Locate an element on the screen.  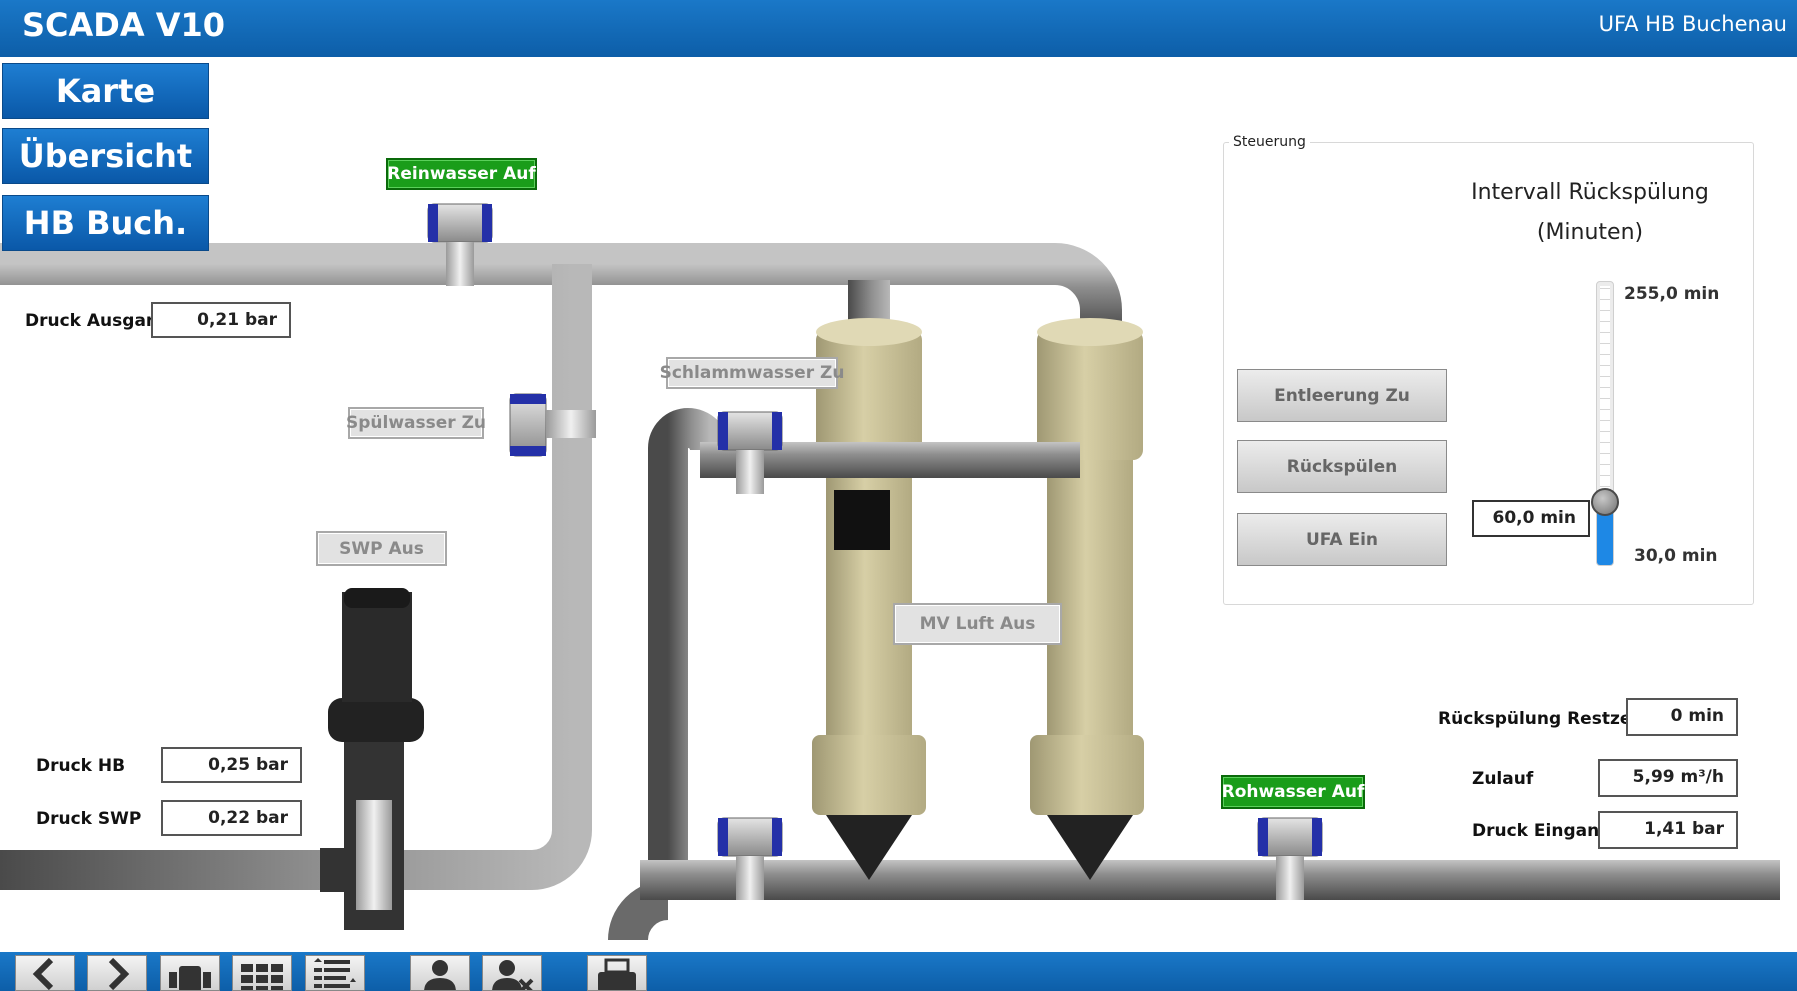
nav-hb-buch-button: HB Buch. is located at coordinates (105, 223).